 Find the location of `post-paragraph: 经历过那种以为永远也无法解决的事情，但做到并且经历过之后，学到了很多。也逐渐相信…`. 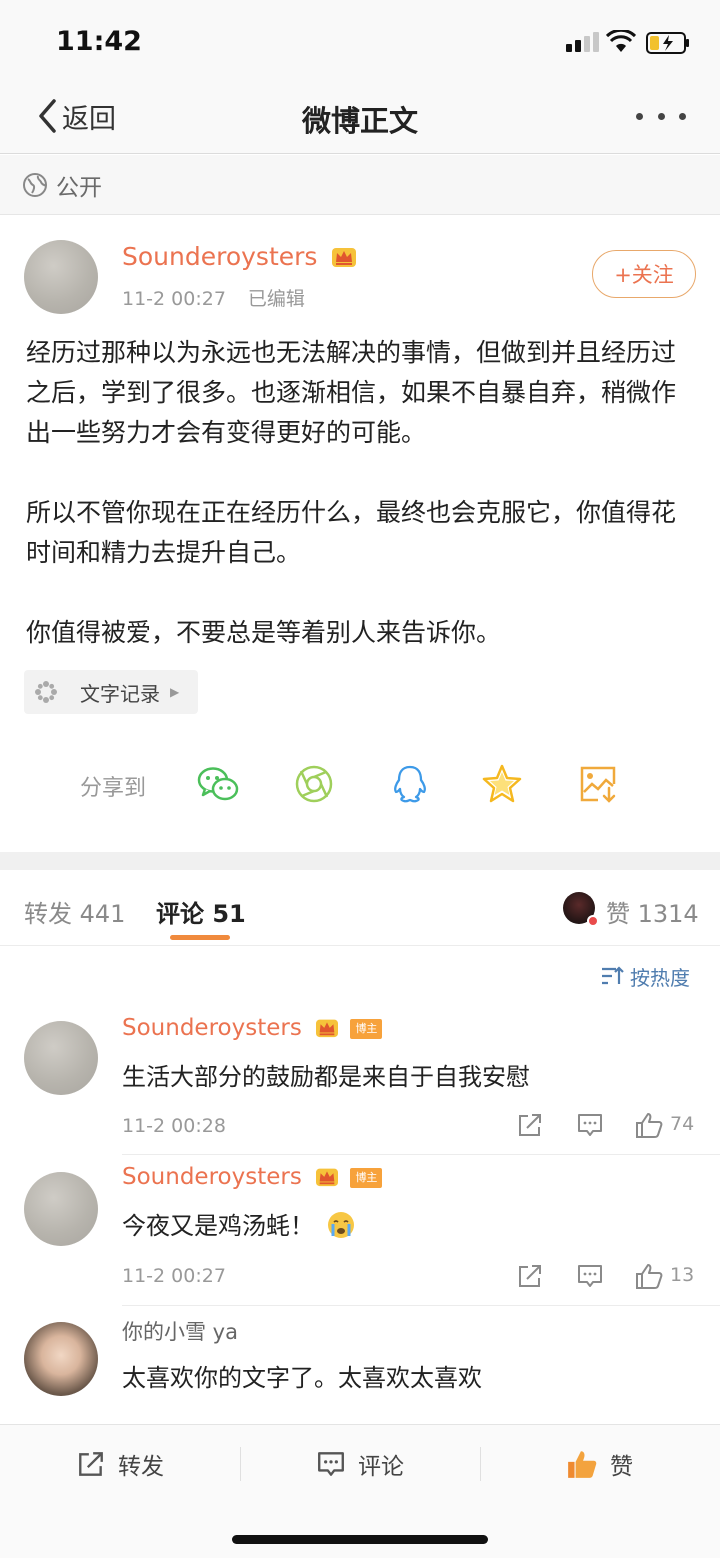

post-paragraph: 经历过那种以为永远也无法解决的事情，但做到并且经历过之后，学到了很多。也逐渐相信… is located at coordinates (351, 392).